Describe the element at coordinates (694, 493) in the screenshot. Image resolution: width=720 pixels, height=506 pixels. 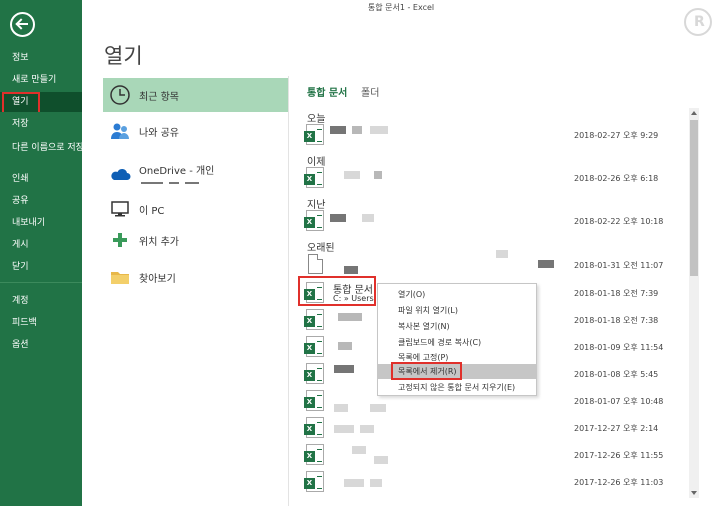
I see `scroll-down-arrow-icon` at that location.